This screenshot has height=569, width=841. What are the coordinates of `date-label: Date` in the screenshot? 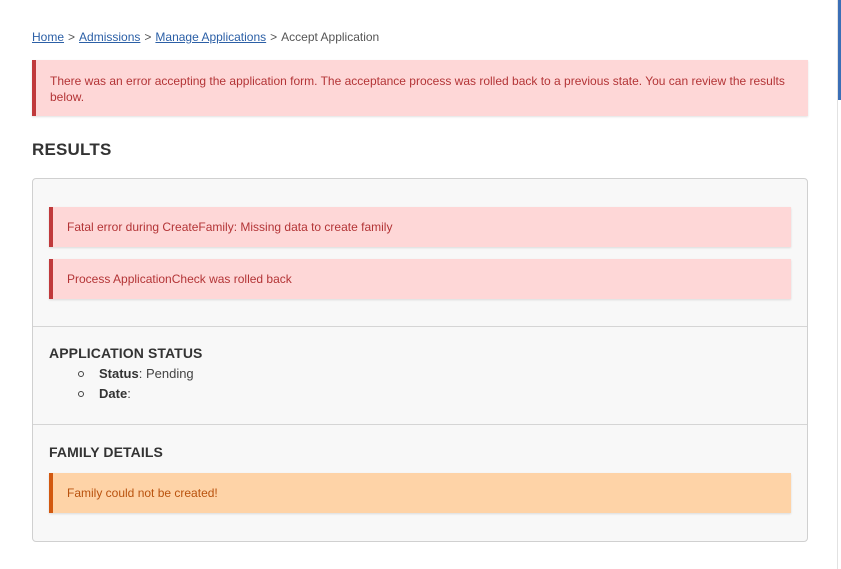 It's located at (113, 393).